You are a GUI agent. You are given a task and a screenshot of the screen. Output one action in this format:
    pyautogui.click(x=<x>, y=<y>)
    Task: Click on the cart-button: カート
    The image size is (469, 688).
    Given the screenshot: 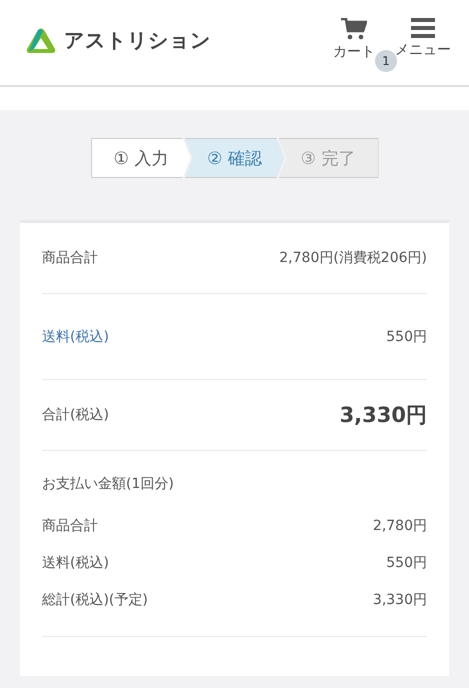 What is the action you would take?
    pyautogui.click(x=354, y=39)
    